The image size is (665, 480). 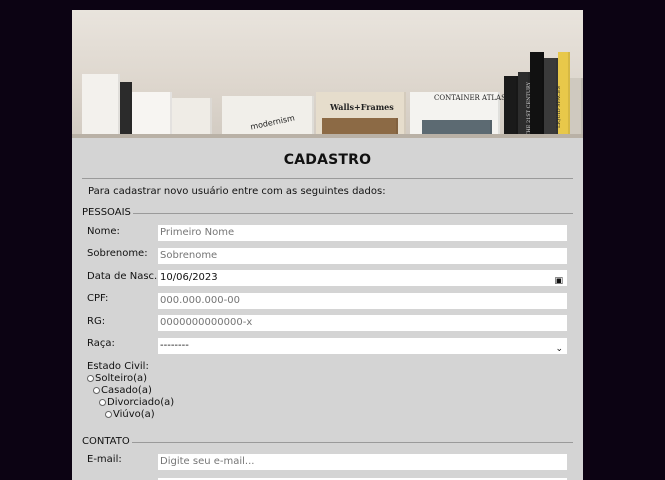 What do you see at coordinates (96, 321) in the screenshot?
I see `rg-label: RG:` at bounding box center [96, 321].